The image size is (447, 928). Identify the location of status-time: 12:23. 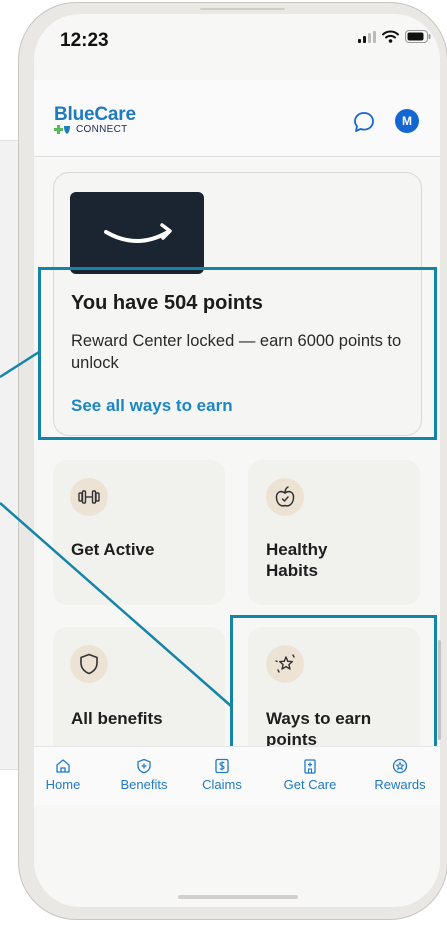
(84, 40).